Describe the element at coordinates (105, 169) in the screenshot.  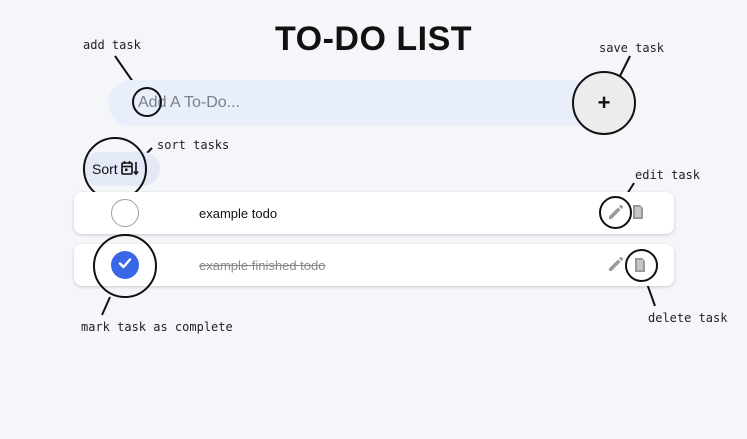
I see `sort-label: Sort` at that location.